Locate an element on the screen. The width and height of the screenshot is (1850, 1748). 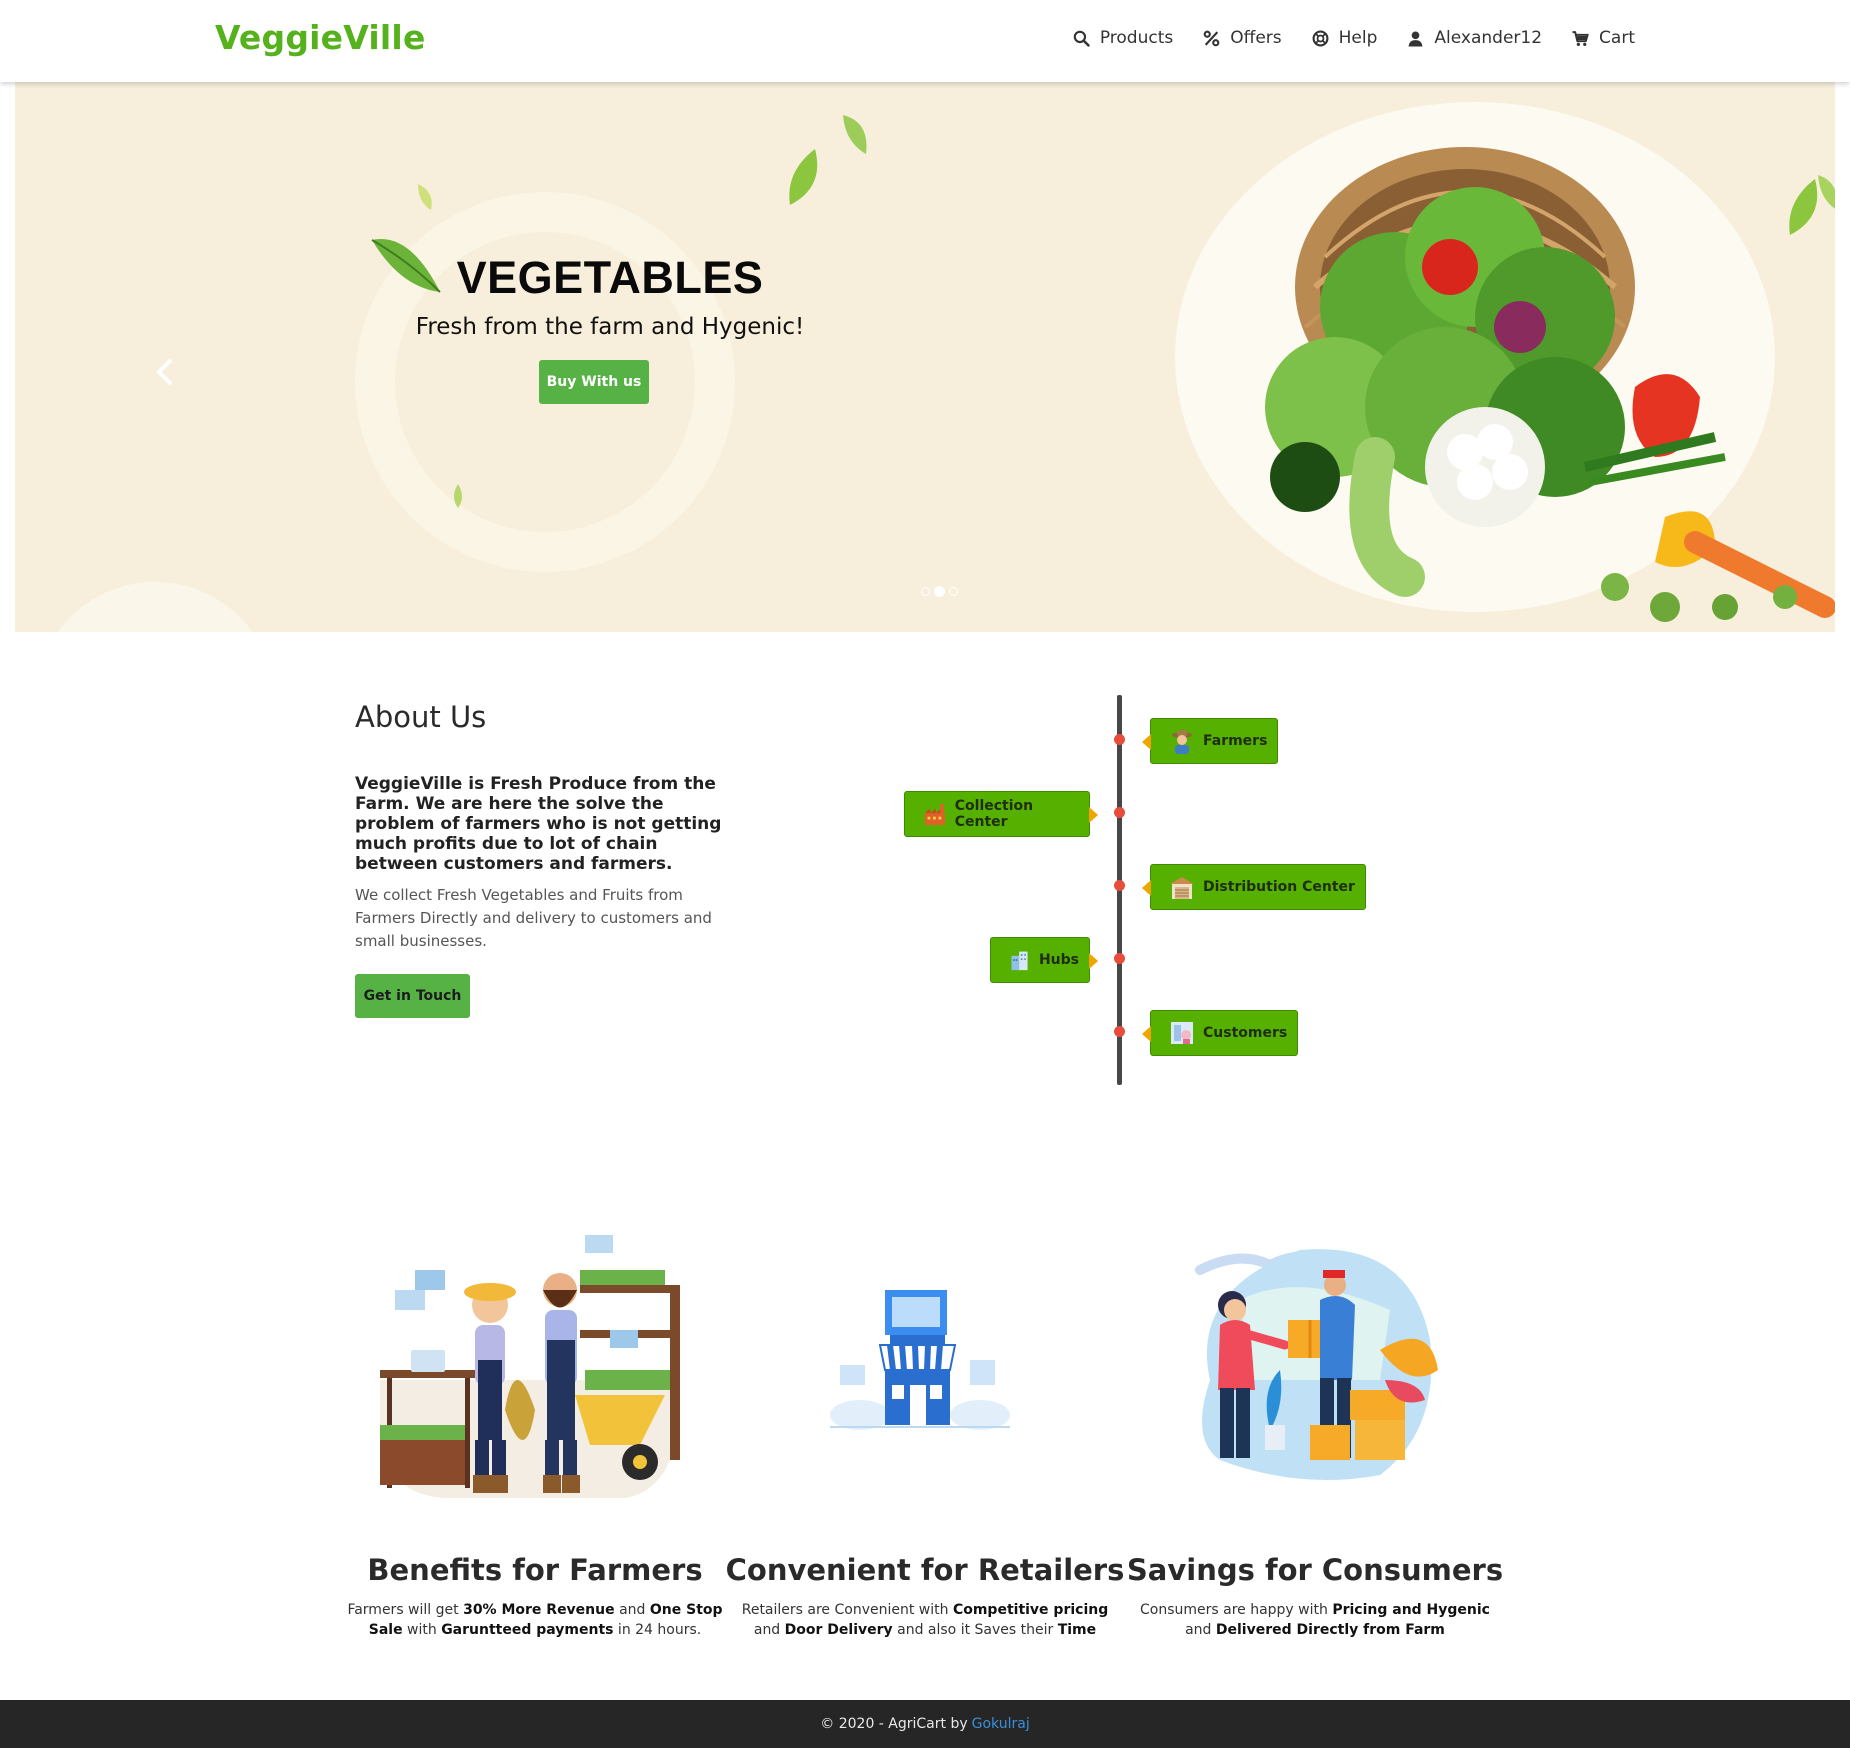
feature-highlight: Pricing and Hygenic is located at coordinates (1411, 1610).